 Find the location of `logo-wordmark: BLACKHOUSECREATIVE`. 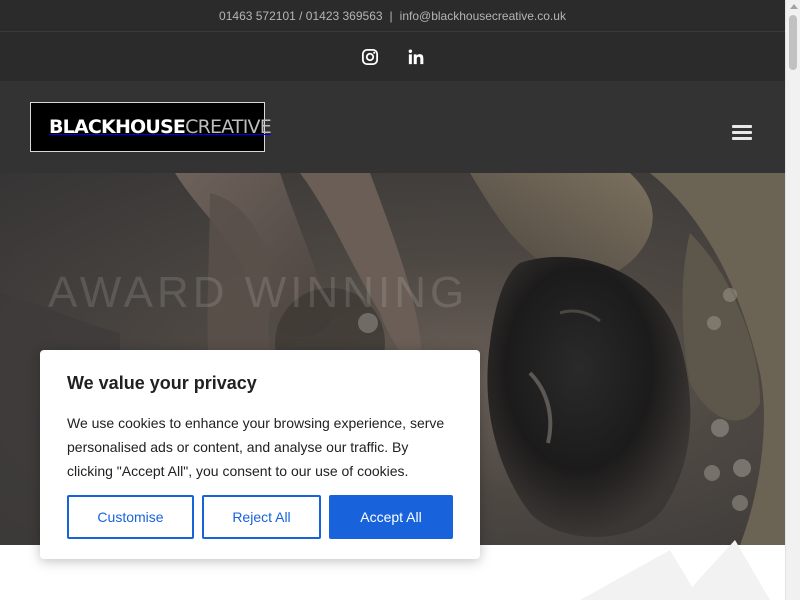

logo-wordmark: BLACKHOUSECREATIVE is located at coordinates (160, 127).